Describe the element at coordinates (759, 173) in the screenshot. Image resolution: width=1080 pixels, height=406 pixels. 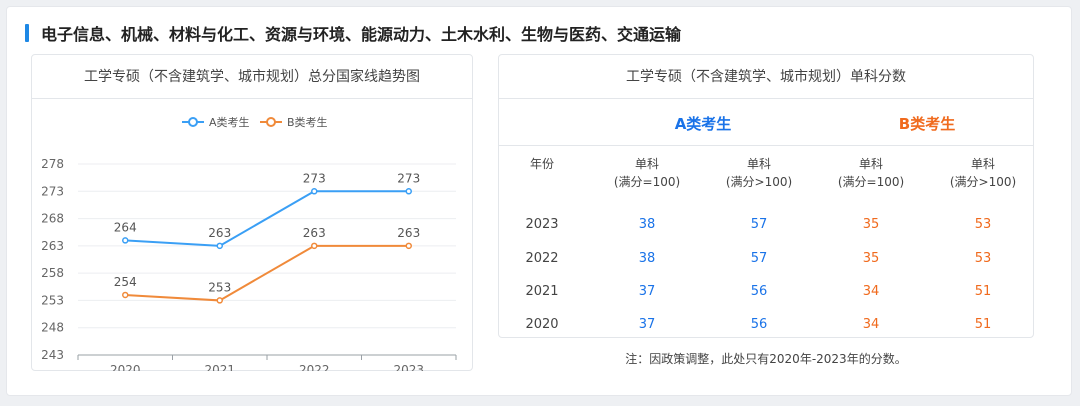
I see `column-header-a2: 单科 (满分>100)` at that location.